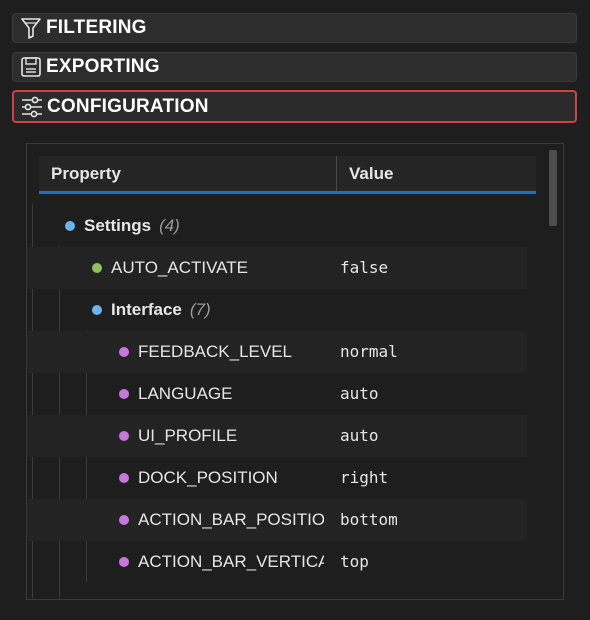 The height and width of the screenshot is (620, 590). Describe the element at coordinates (364, 478) in the screenshot. I see `row-value: right` at that location.